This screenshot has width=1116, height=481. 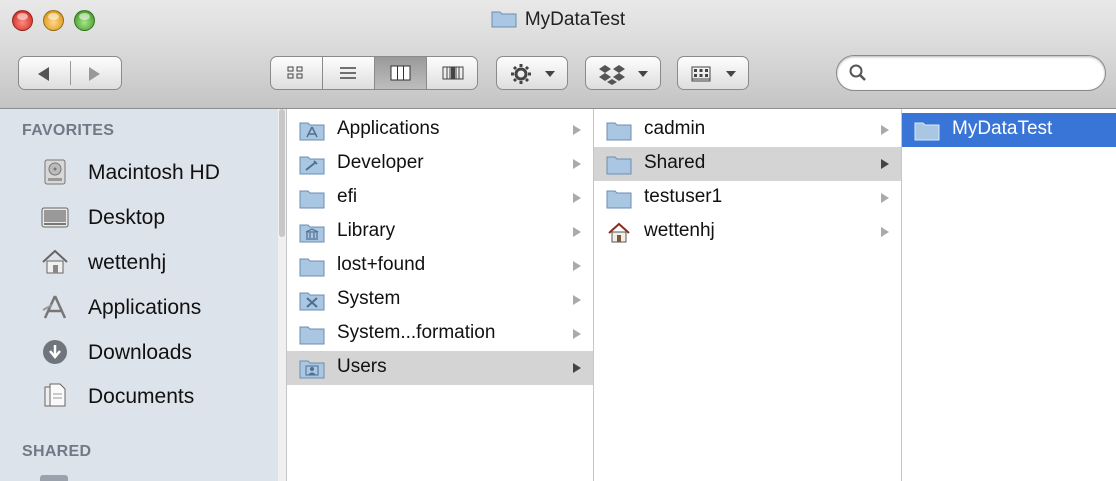 I want to click on sidebar-item-label: Macintosh HD, so click(x=154, y=172).